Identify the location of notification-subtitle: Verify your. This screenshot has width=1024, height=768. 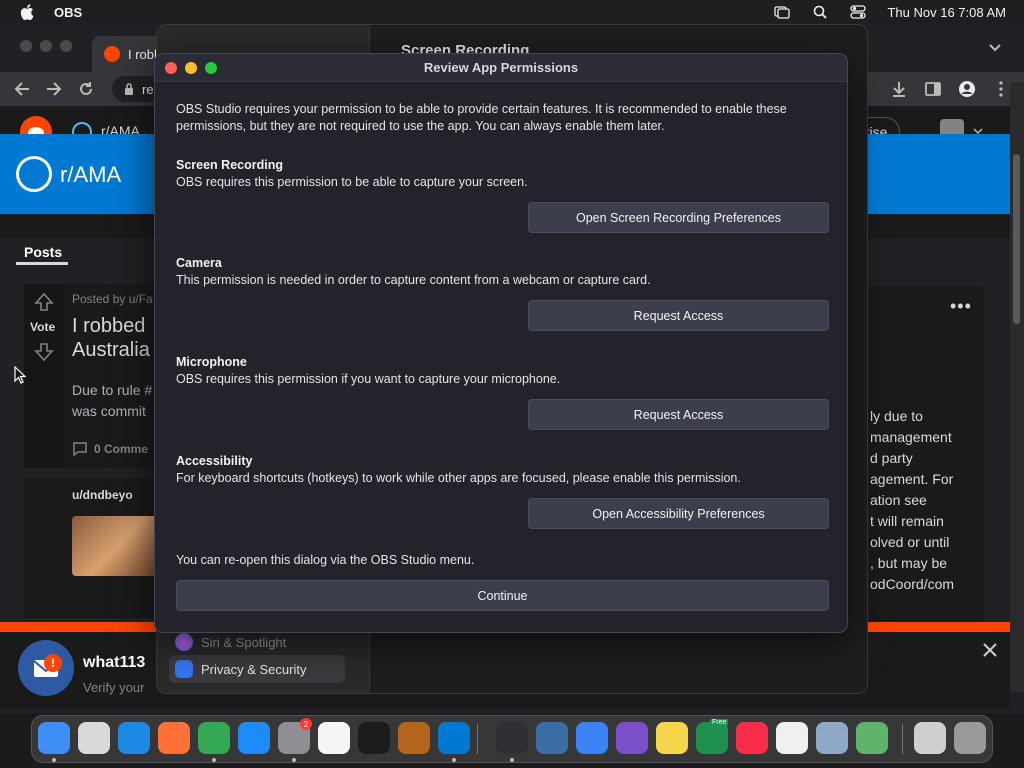
(114, 687).